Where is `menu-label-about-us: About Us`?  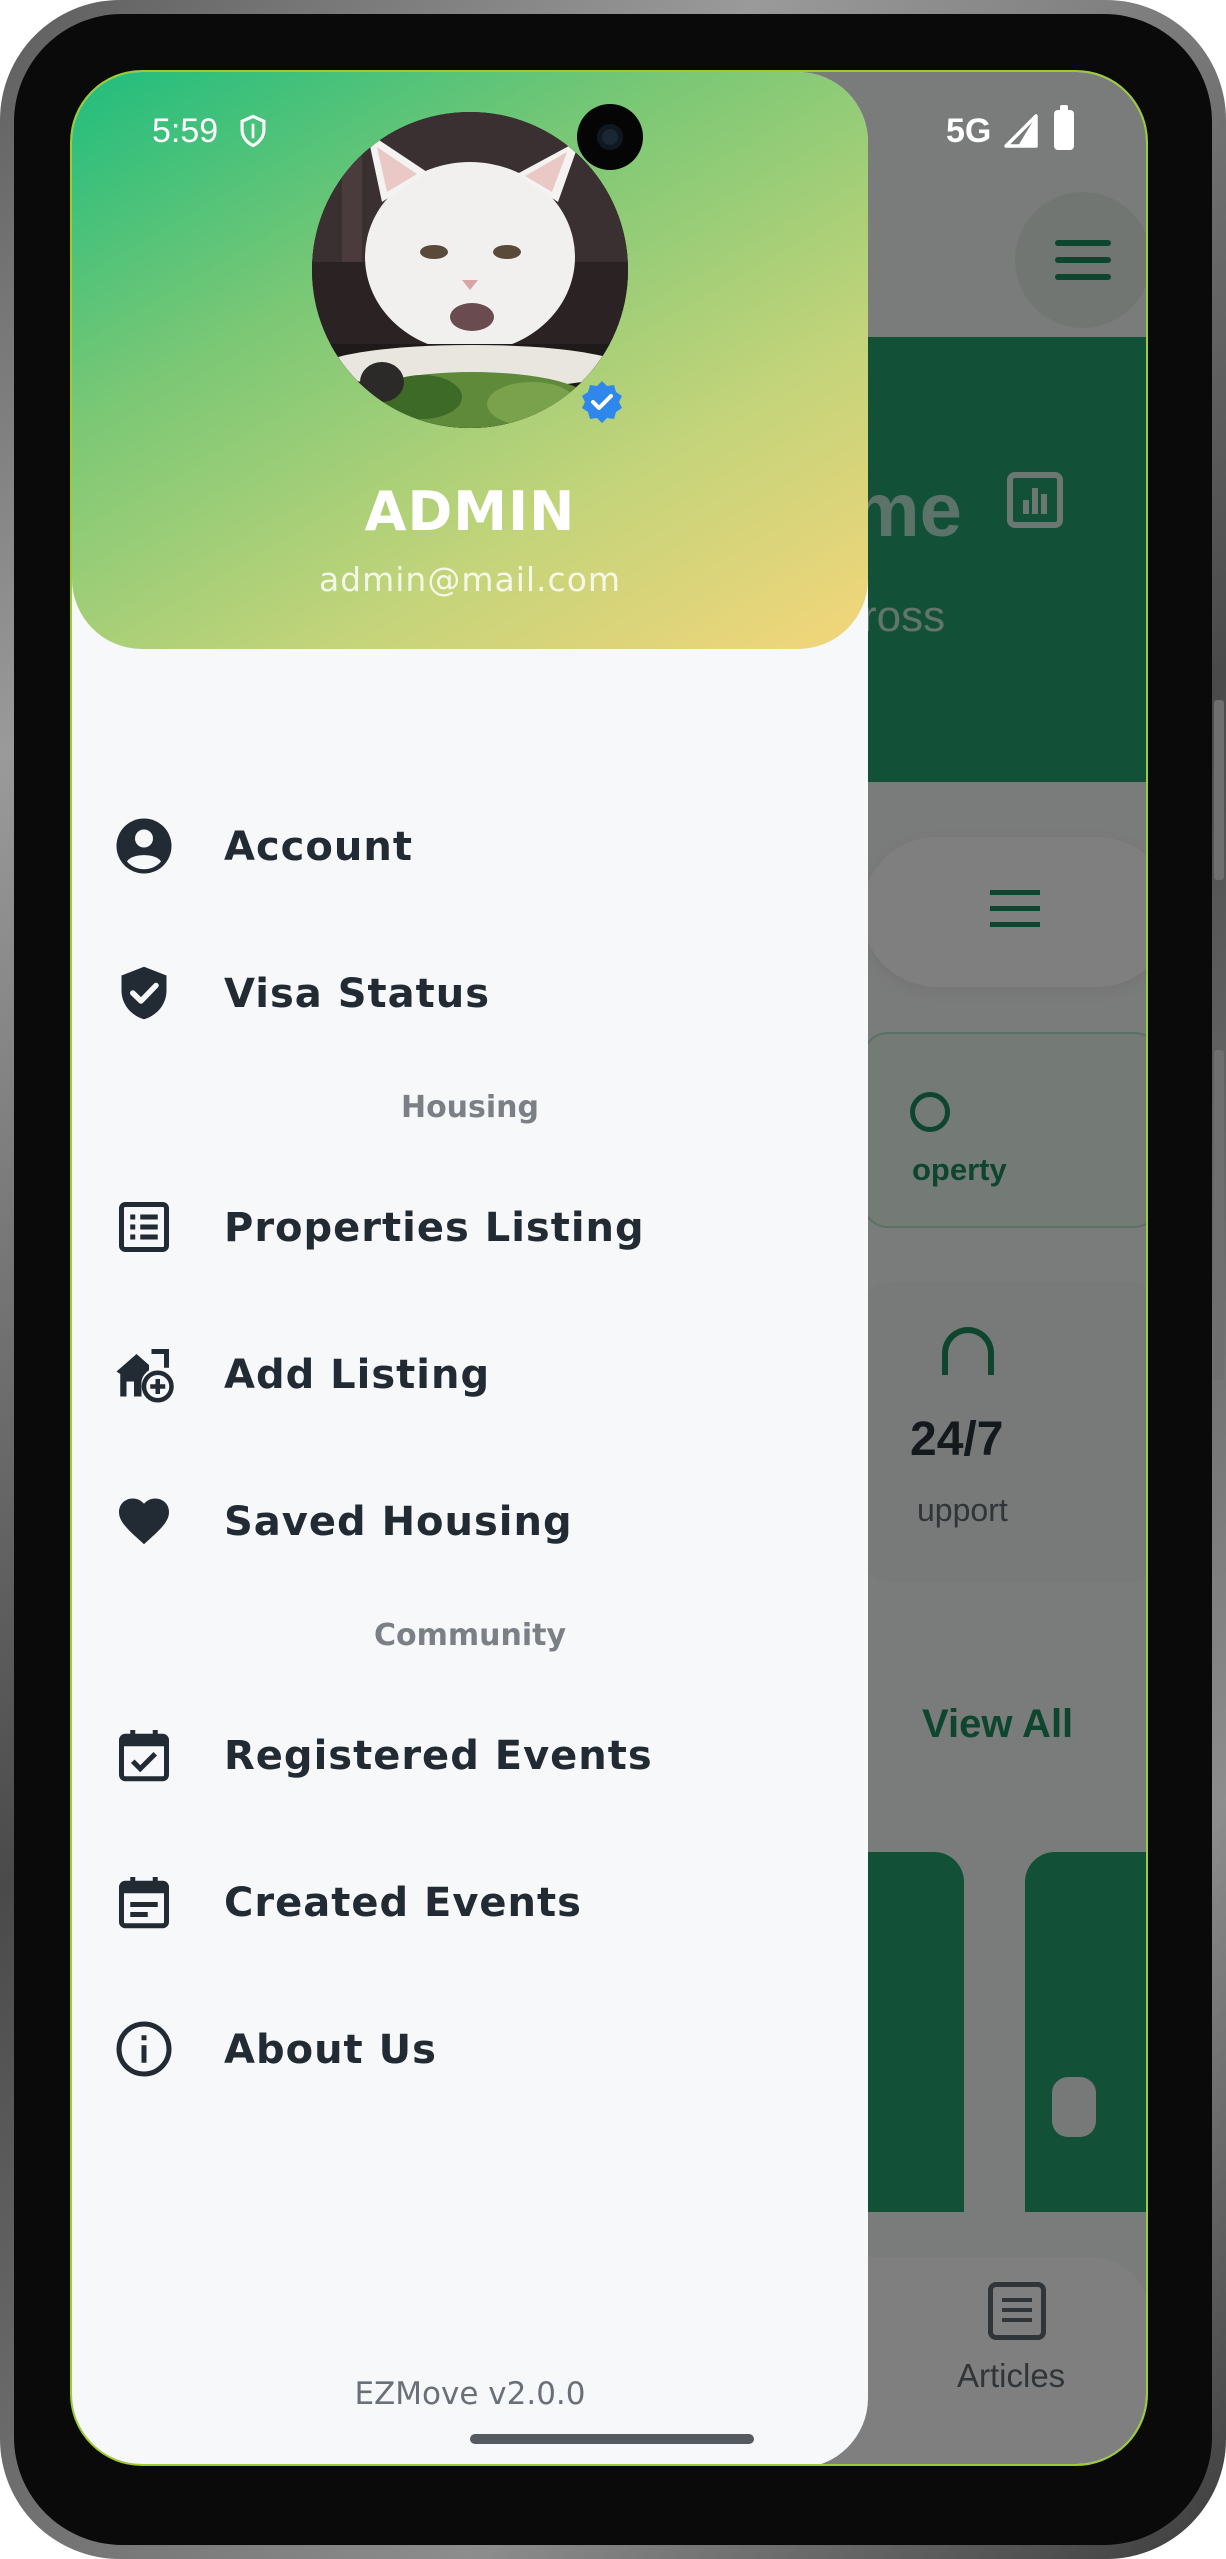 menu-label-about-us: About Us is located at coordinates (330, 2050).